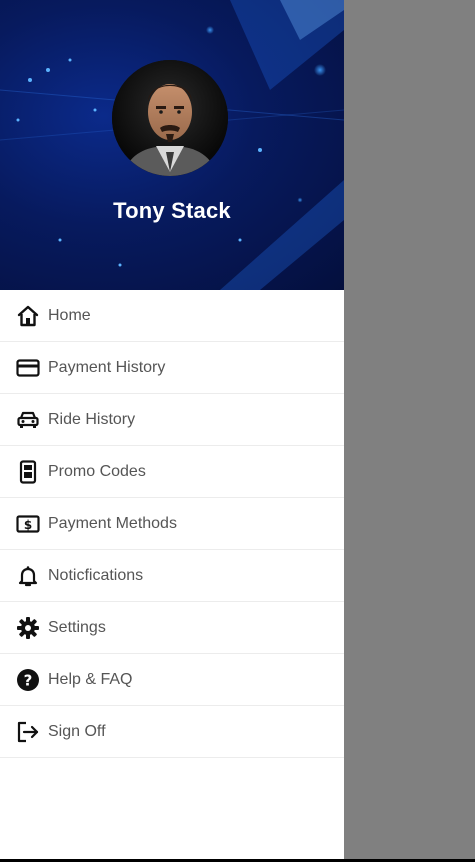  Describe the element at coordinates (96, 575) in the screenshot. I see `menu-item-label: Noticfications` at that location.